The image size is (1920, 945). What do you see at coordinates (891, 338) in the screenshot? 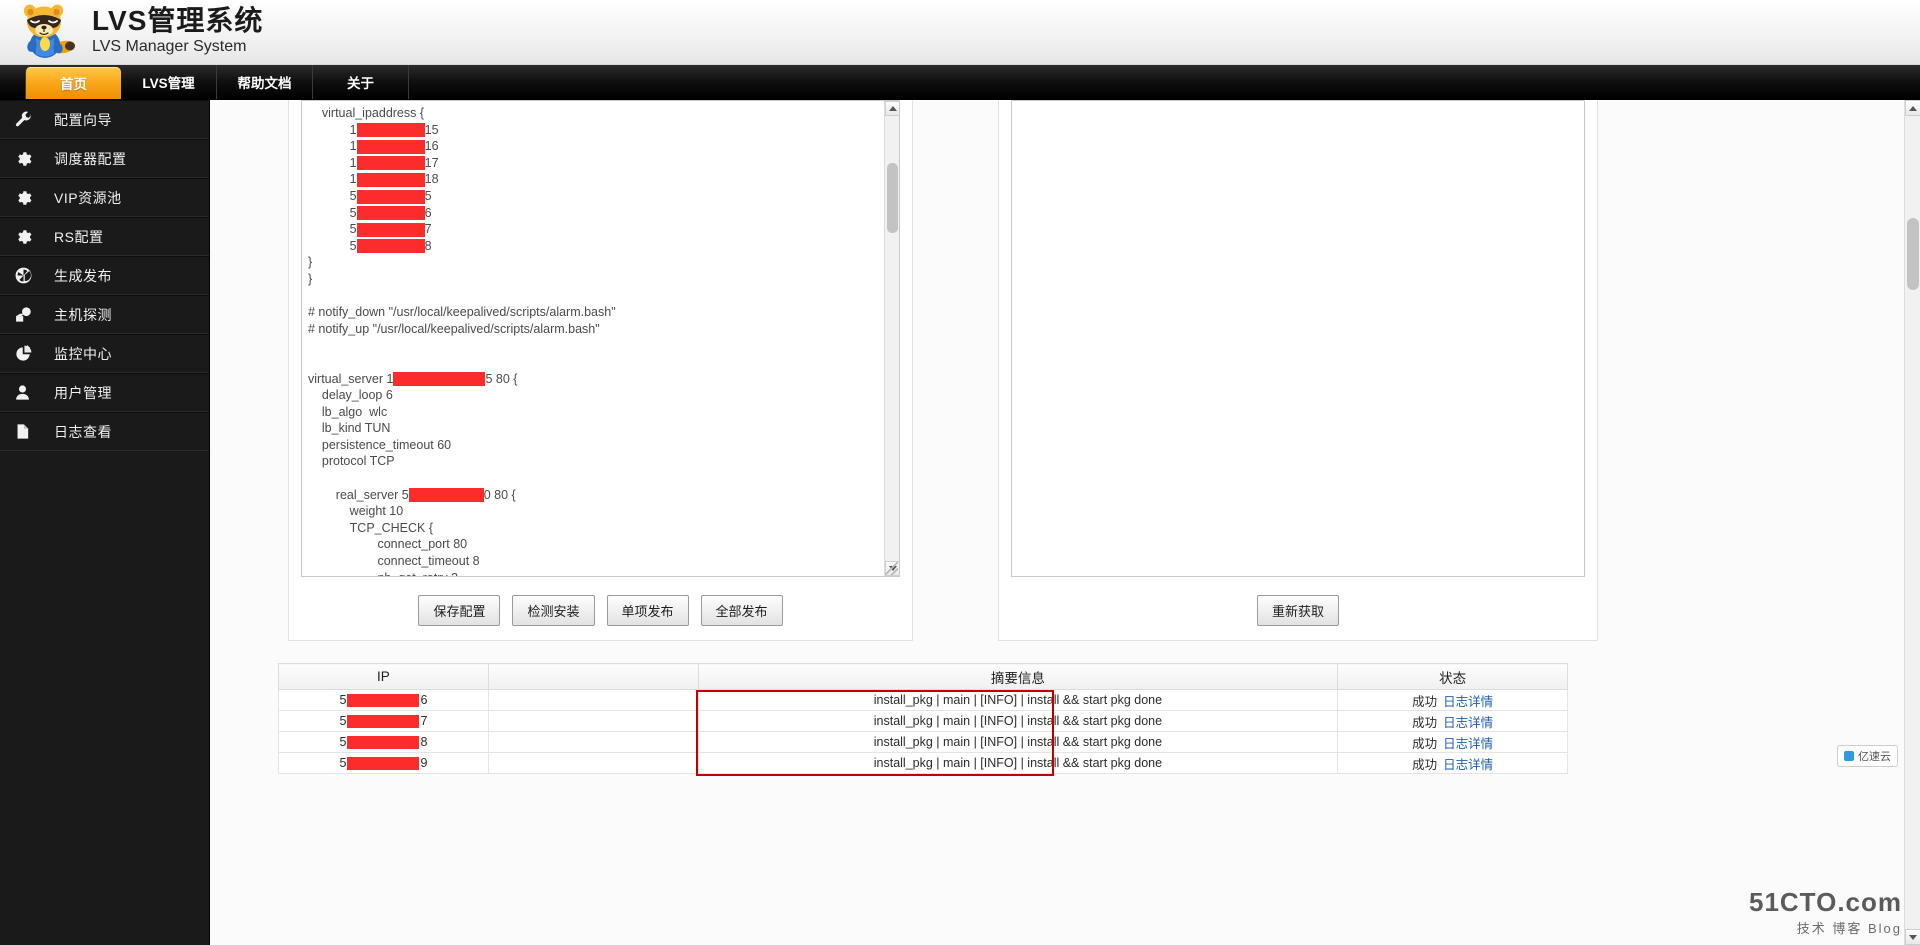
I see `config-scrollbar` at bounding box center [891, 338].